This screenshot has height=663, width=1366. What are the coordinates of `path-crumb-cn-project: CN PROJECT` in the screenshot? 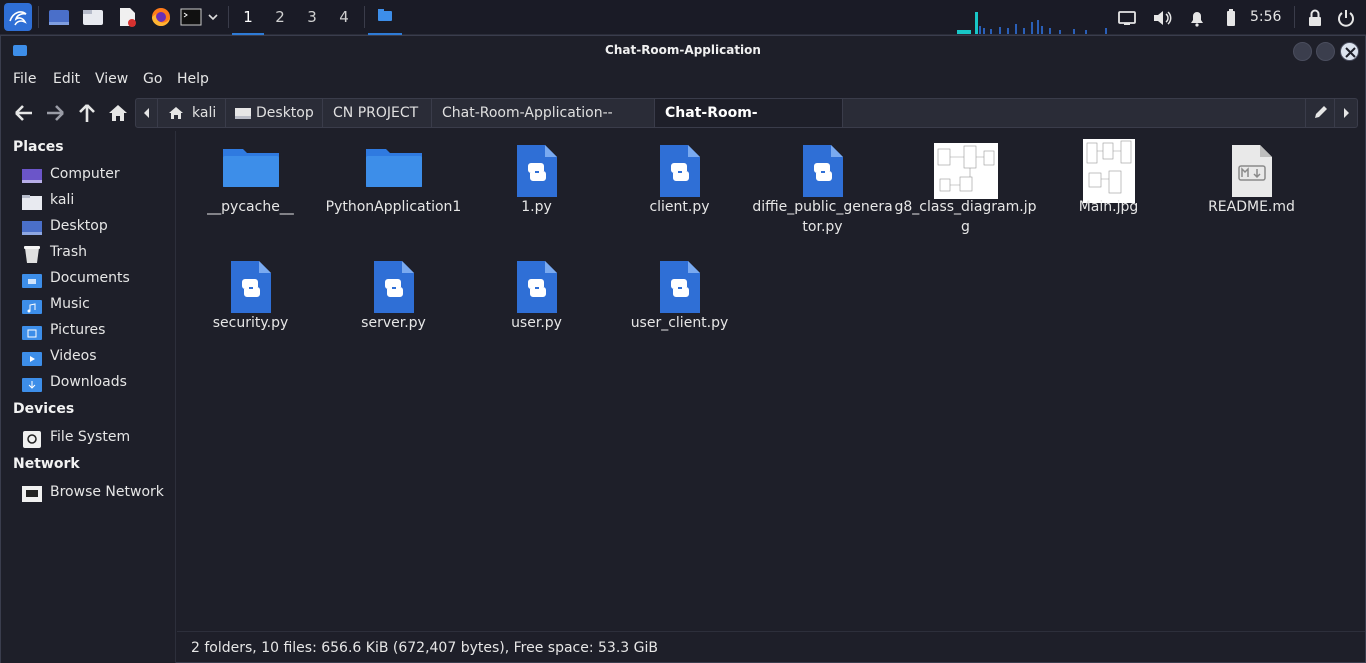 It's located at (377, 113).